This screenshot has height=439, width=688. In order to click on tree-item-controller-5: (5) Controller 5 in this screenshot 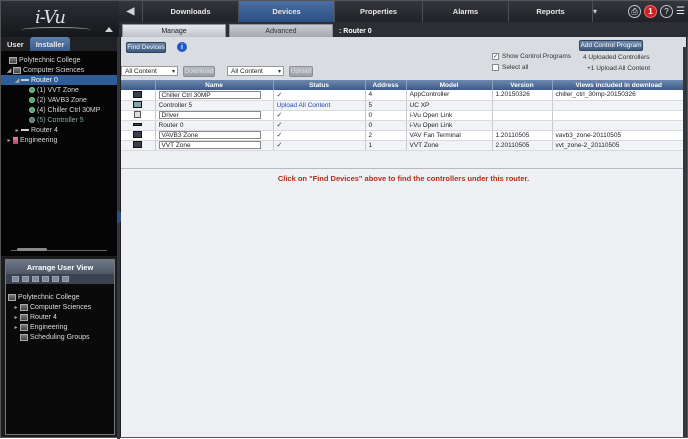, I will do `click(59, 120)`.